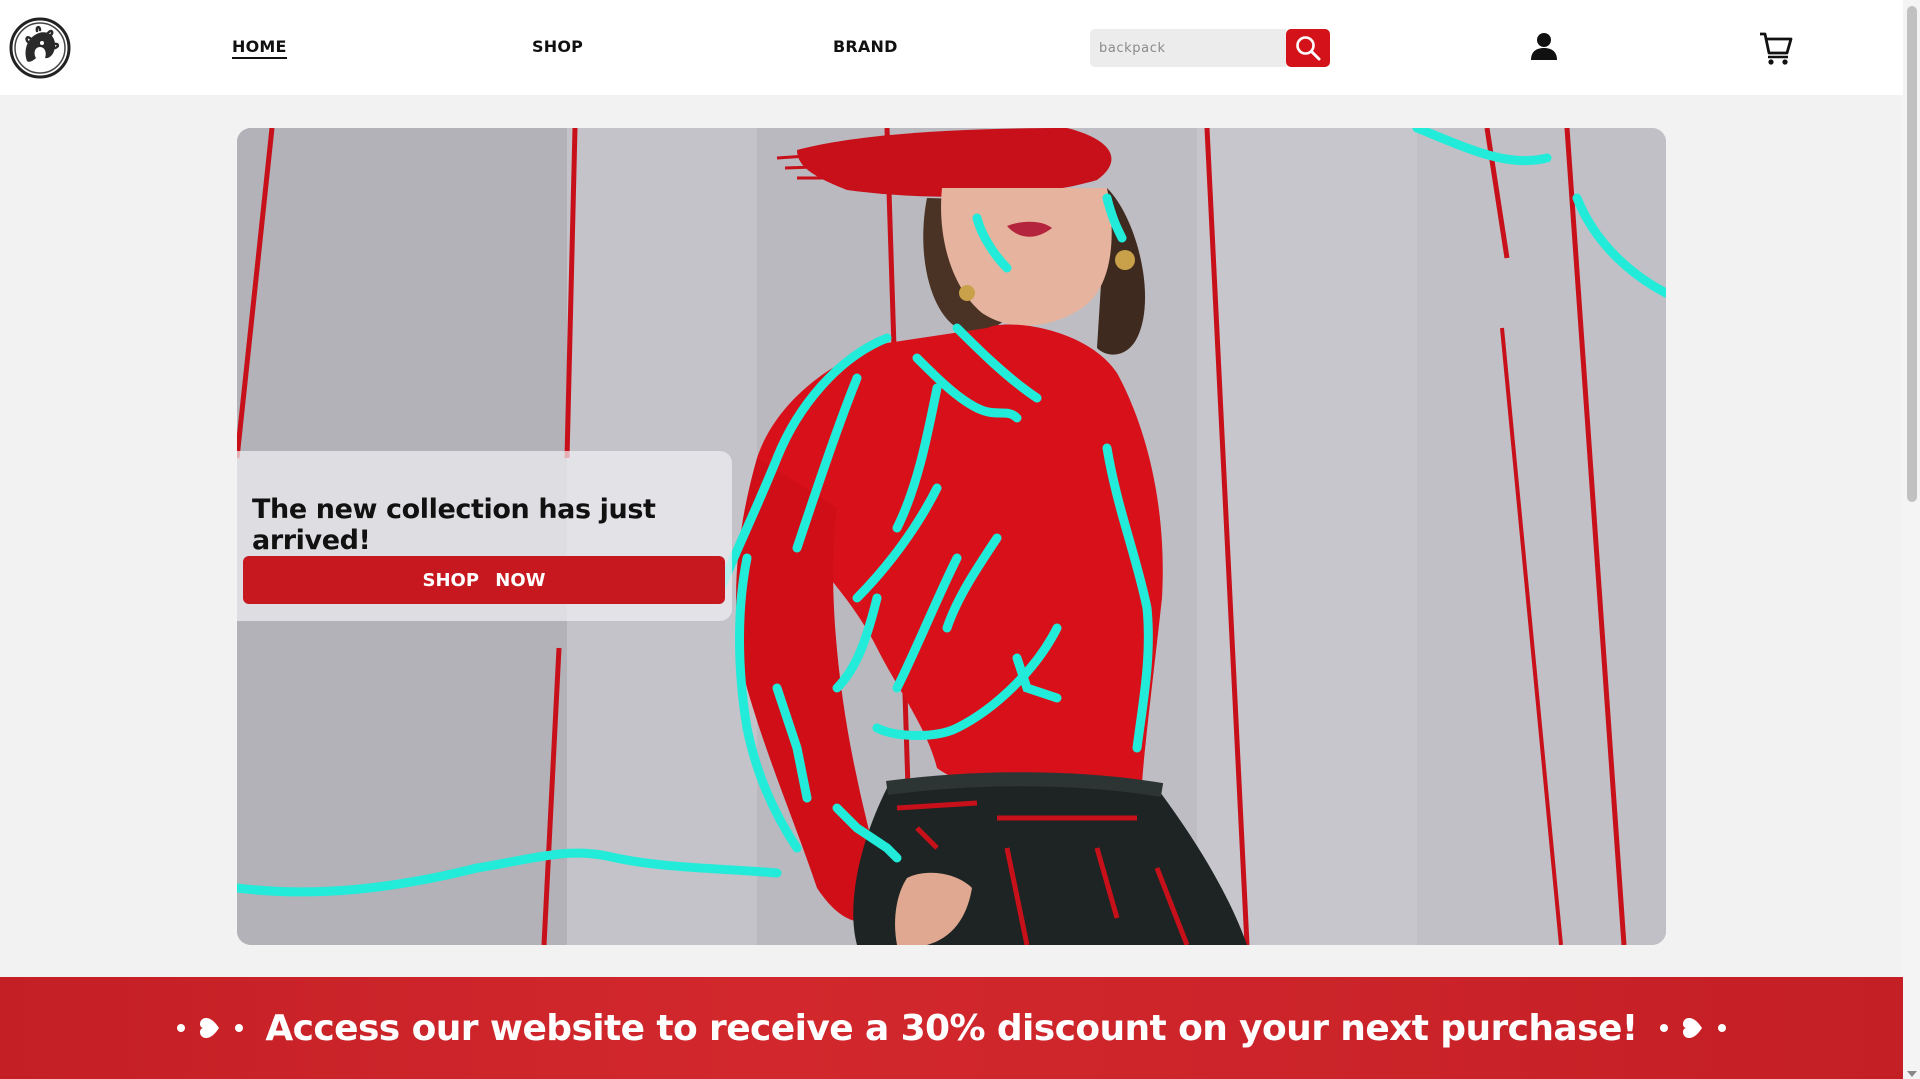 The width and height of the screenshot is (1920, 1079). I want to click on promo-title: The new collection has just arrived!, so click(454, 525).